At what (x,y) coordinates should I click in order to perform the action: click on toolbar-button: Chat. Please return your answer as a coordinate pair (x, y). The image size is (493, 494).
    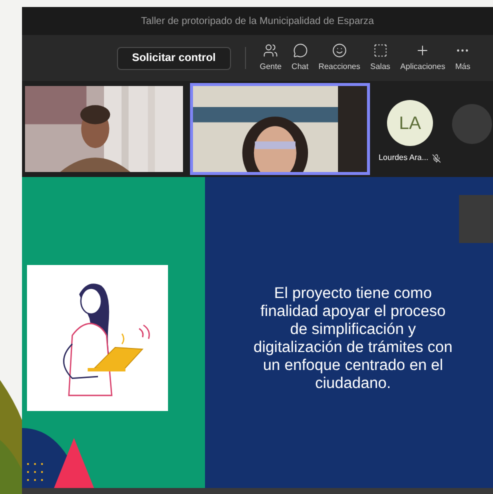
    Looking at the image, I should click on (300, 58).